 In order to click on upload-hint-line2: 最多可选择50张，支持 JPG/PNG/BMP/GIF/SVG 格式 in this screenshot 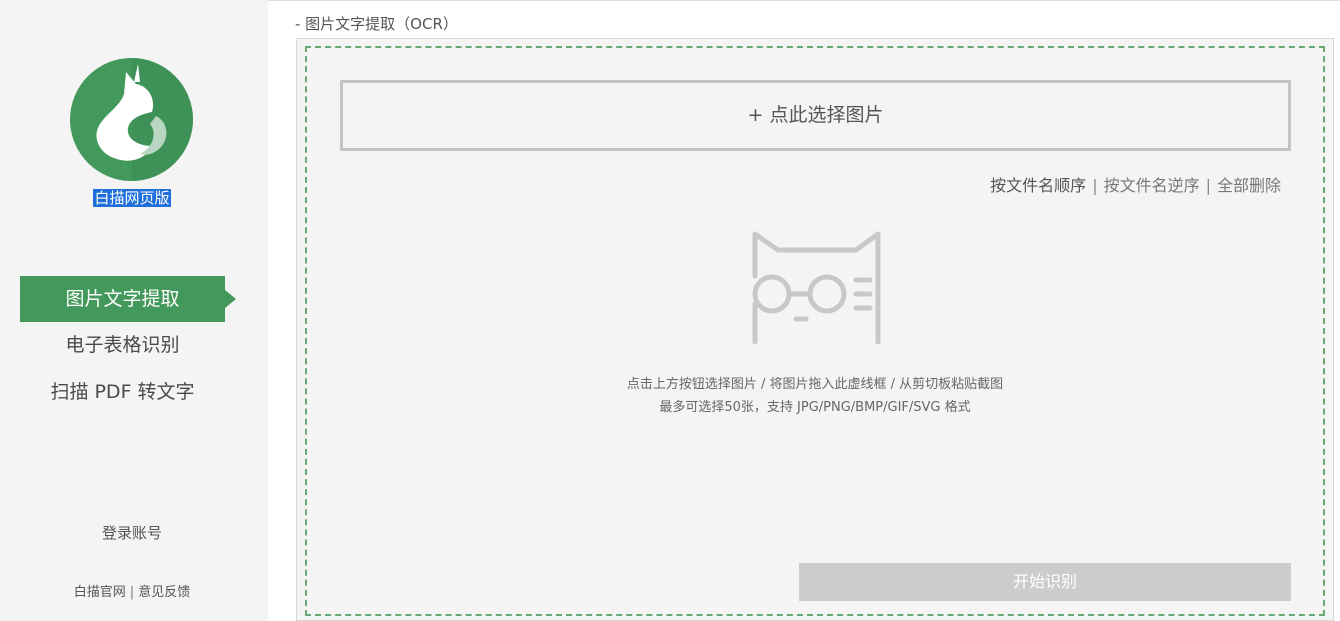, I will do `click(815, 407)`.